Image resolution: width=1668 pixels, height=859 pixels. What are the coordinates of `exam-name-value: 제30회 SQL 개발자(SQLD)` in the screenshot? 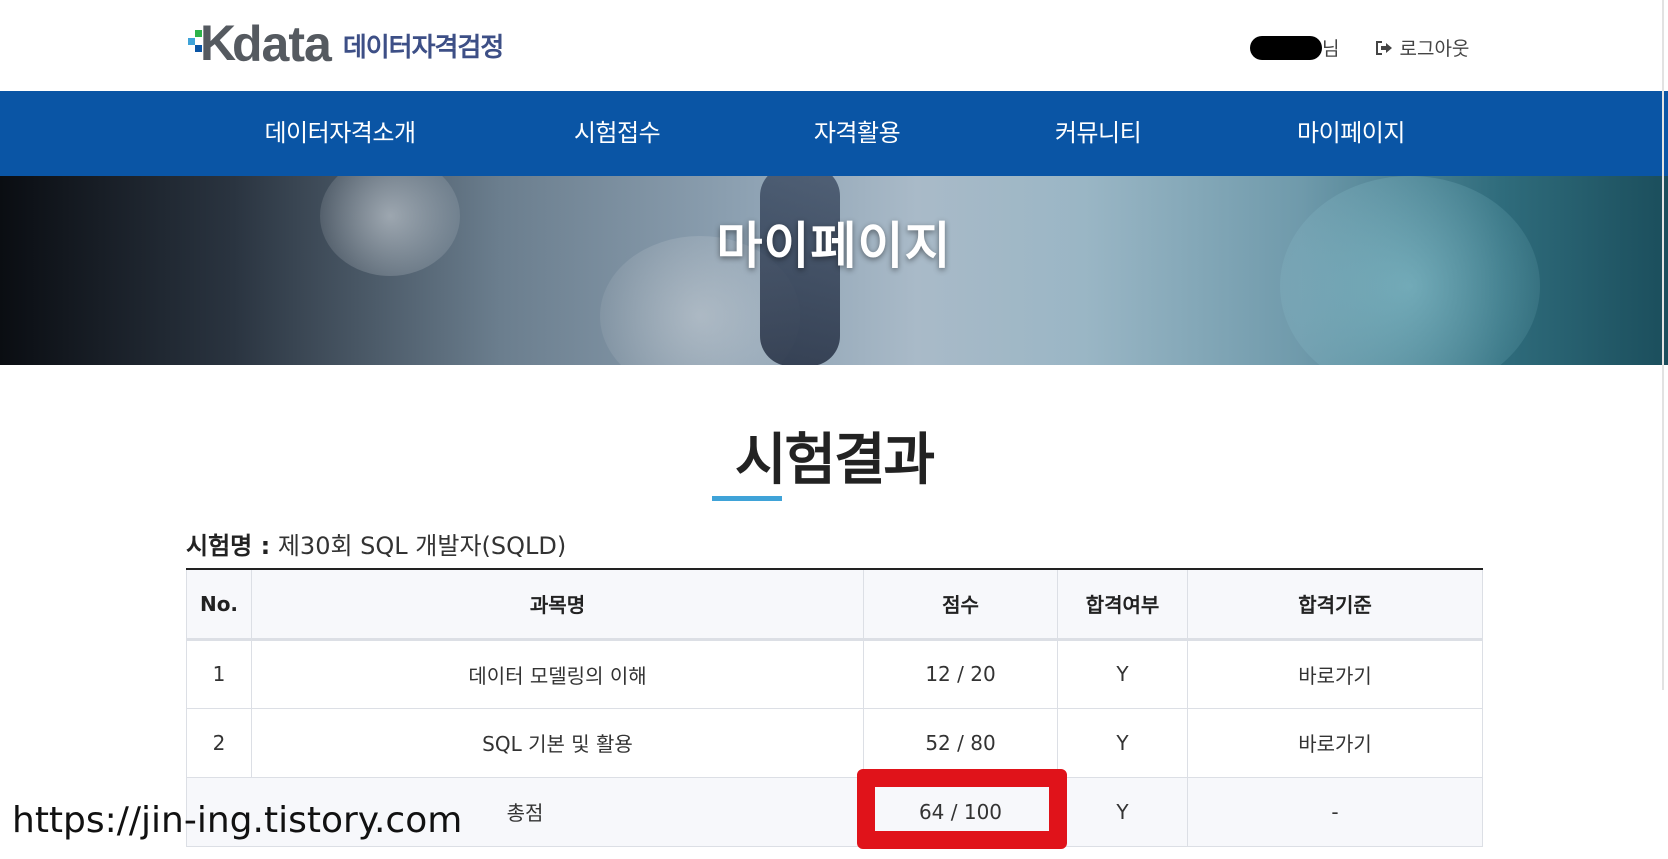 It's located at (422, 546).